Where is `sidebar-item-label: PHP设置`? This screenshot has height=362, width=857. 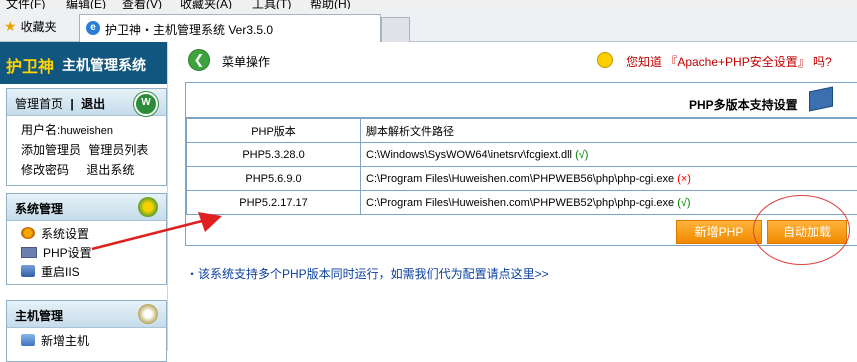 sidebar-item-label: PHP设置 is located at coordinates (67, 253).